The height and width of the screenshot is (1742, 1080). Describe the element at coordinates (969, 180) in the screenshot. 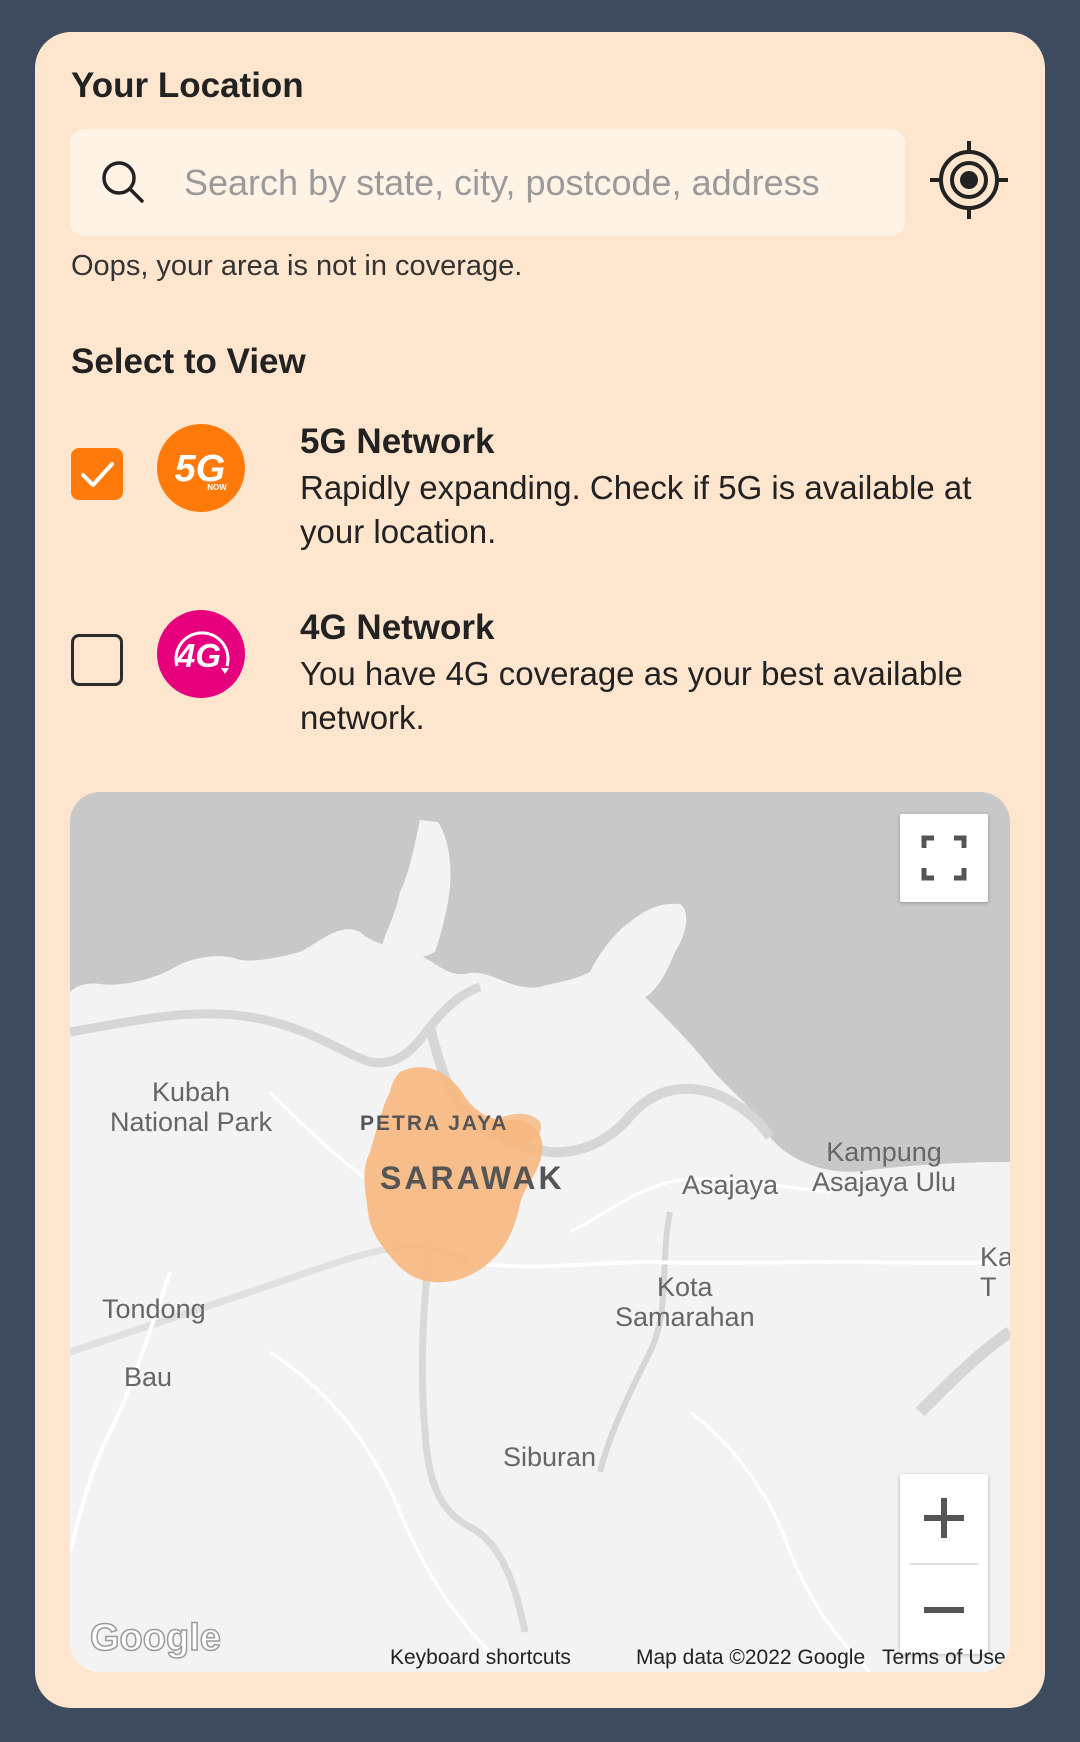

I see `locate-me-icon` at that location.